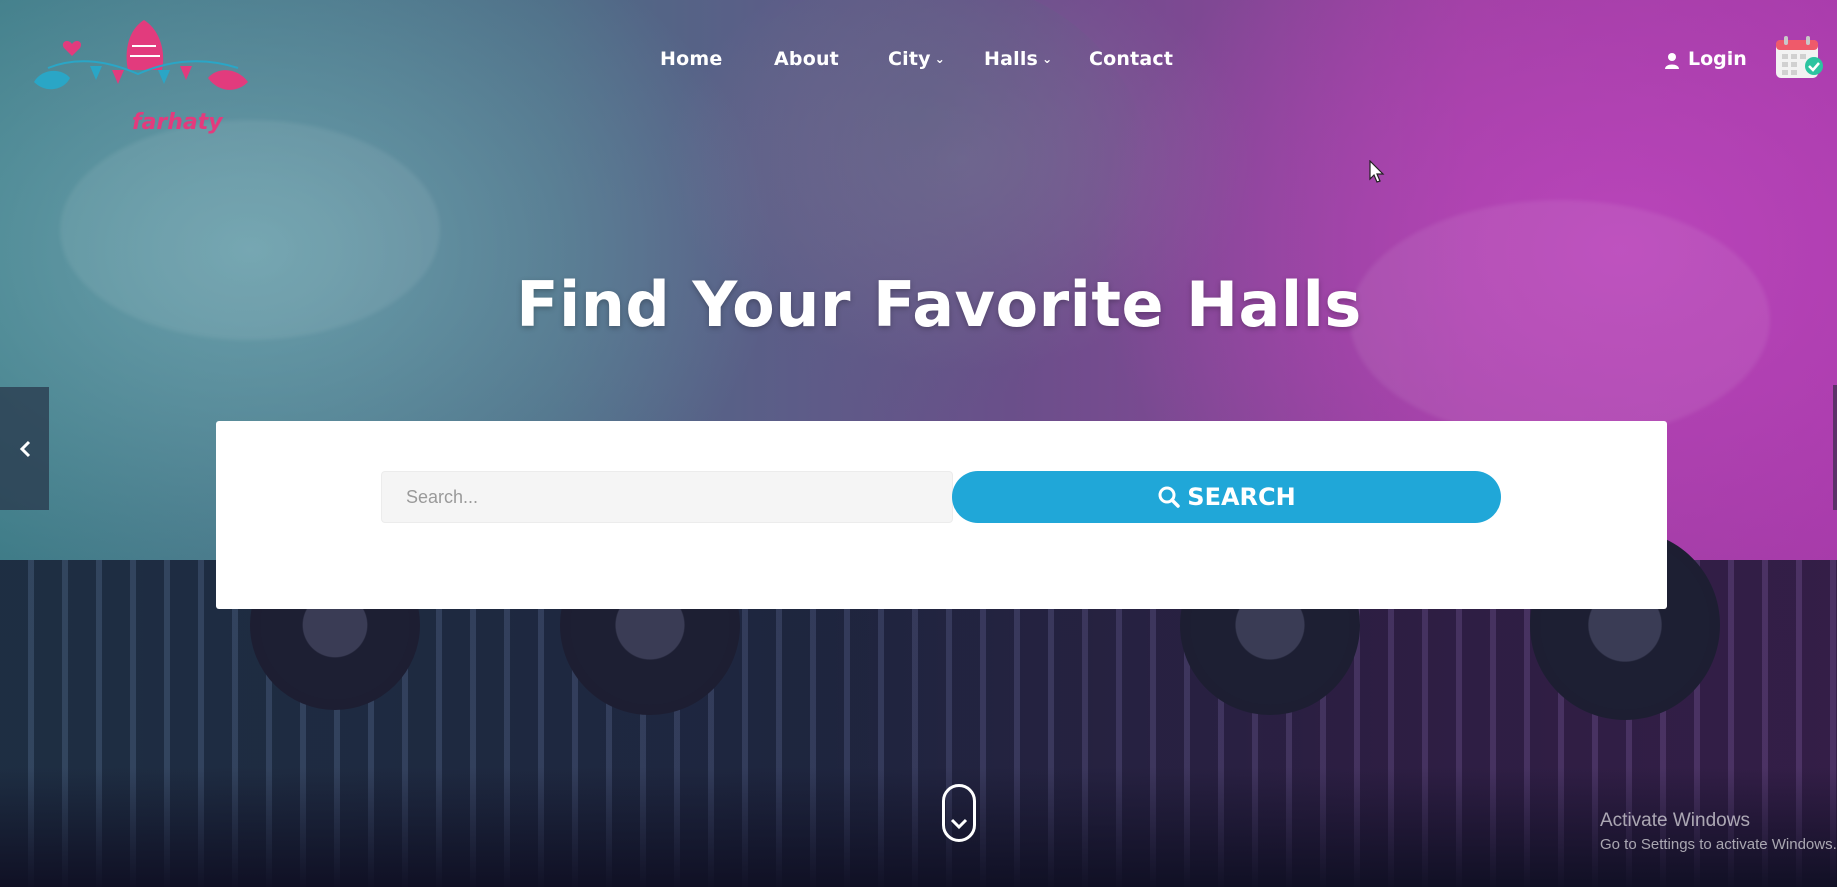  I want to click on hero-title: Find Your Favorite Halls, so click(939, 304).